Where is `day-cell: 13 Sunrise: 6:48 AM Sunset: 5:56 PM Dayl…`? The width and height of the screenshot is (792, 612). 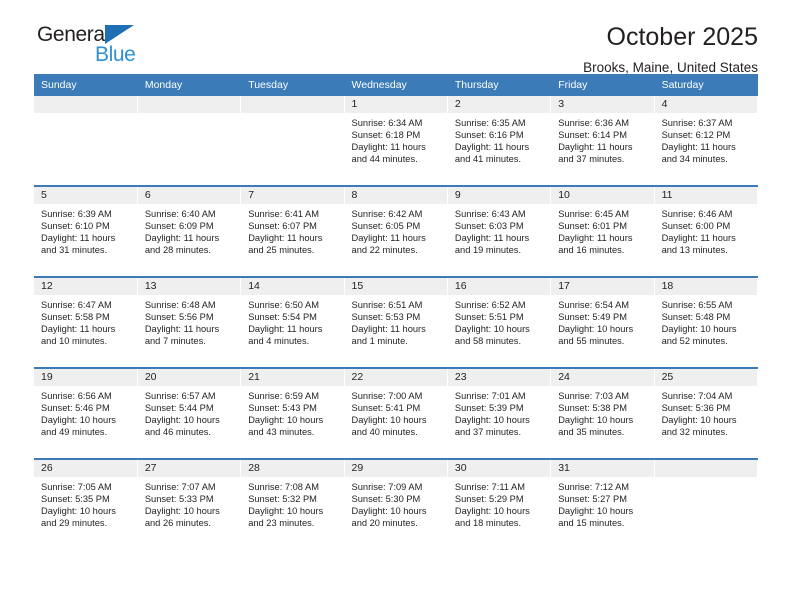 day-cell: 13 Sunrise: 6:48 AM Sunset: 5:56 PM Dayl… is located at coordinates (189, 322).